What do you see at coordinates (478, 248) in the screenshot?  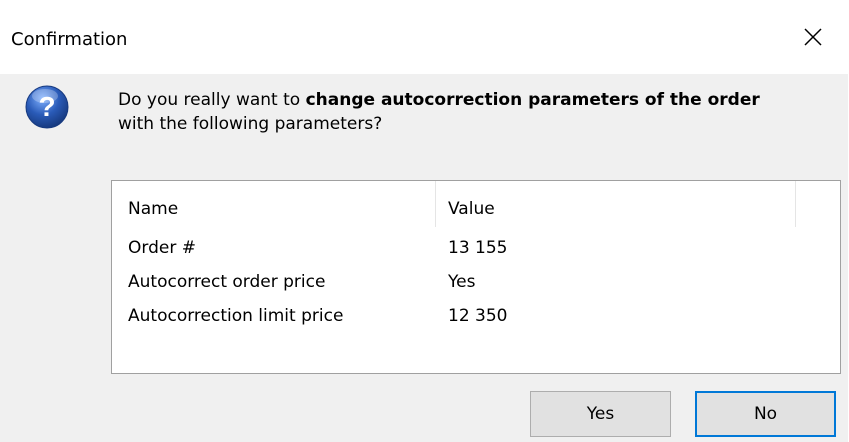 I see `table-row-value: 13 155` at bounding box center [478, 248].